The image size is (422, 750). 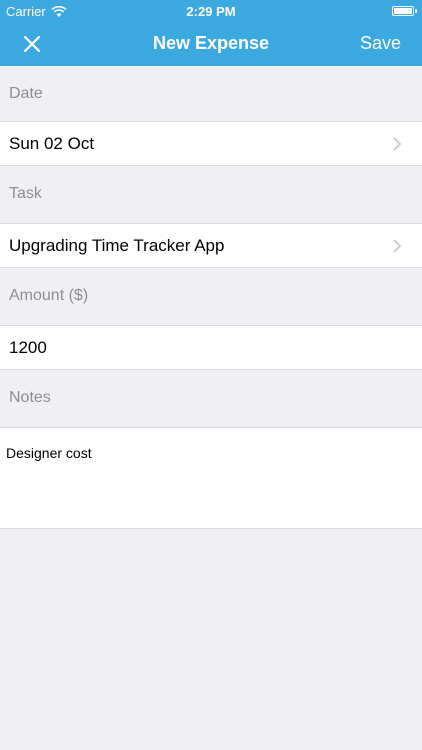 What do you see at coordinates (211, 347) in the screenshot?
I see `amount-field: 1200` at bounding box center [211, 347].